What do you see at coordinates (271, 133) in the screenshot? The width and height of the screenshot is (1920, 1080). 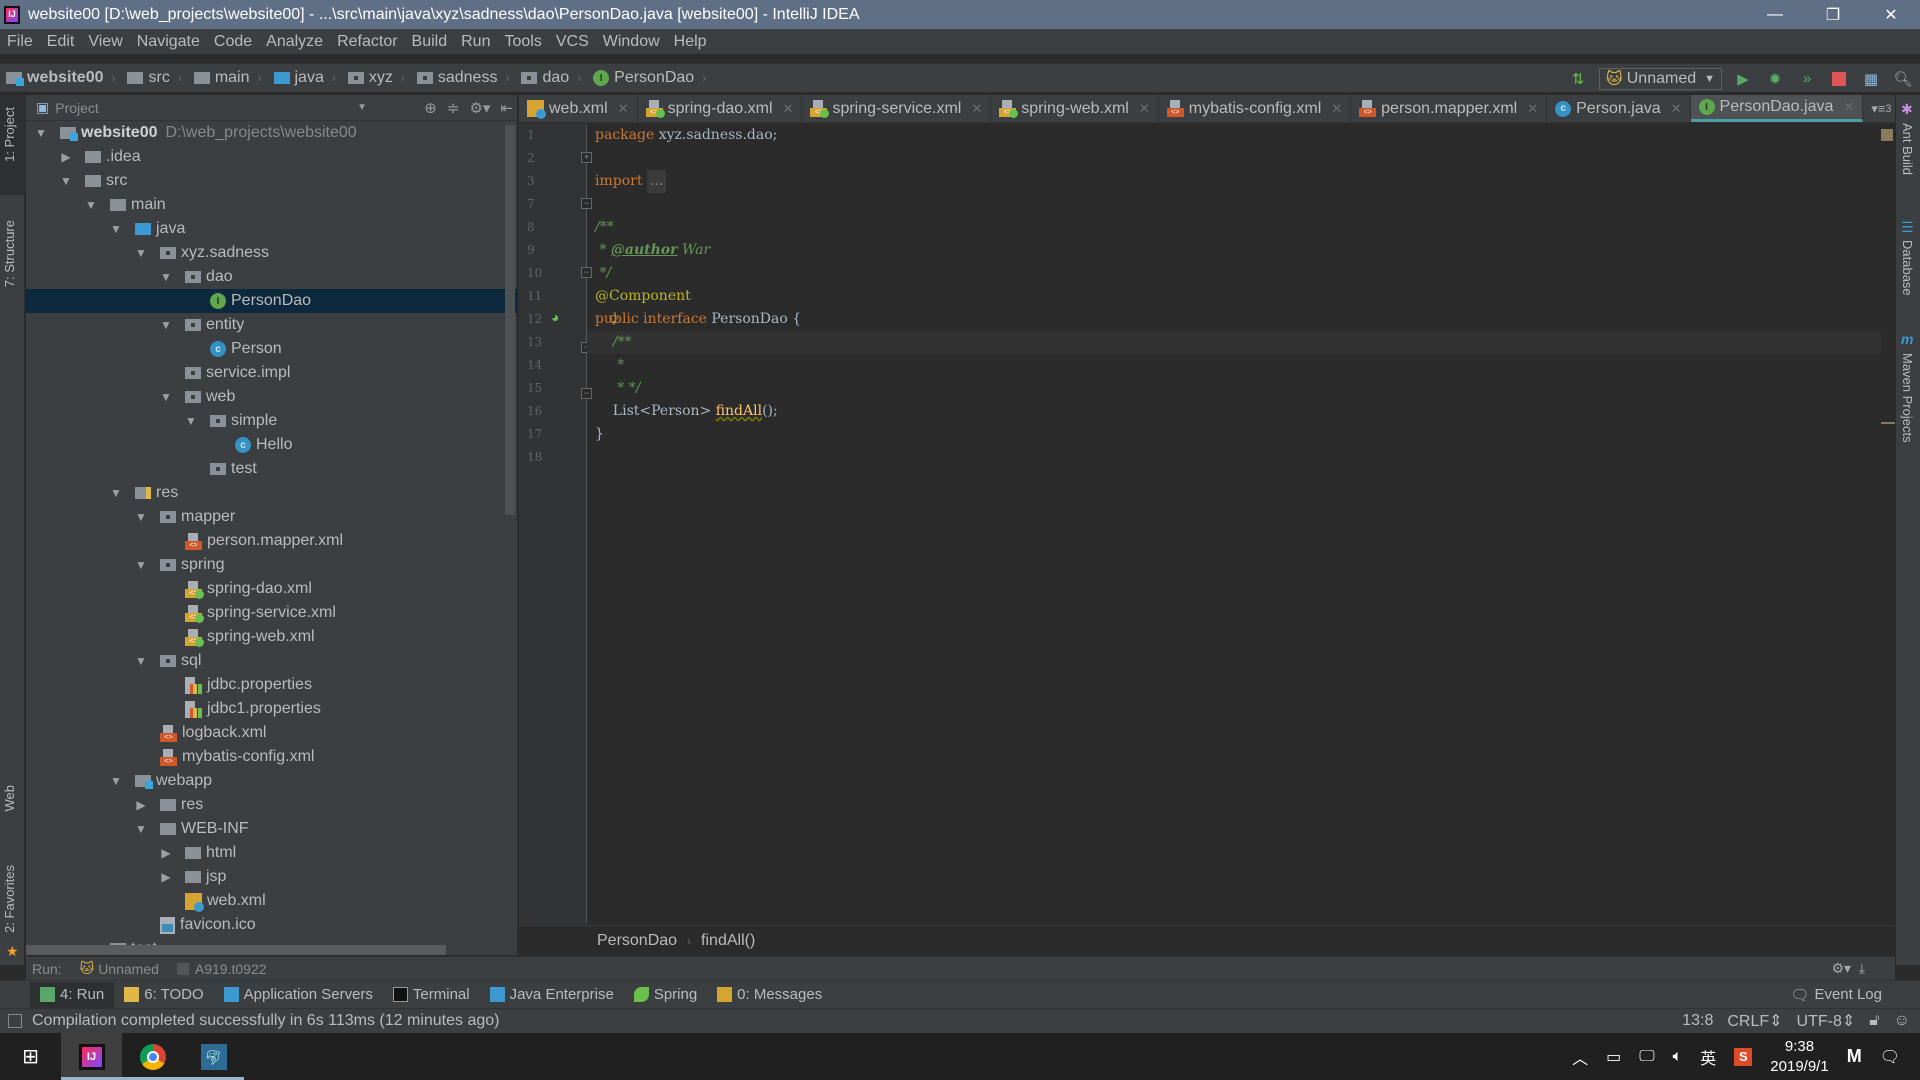 I see `tree-node: ▼ website00 D:\web_projects\website00` at bounding box center [271, 133].